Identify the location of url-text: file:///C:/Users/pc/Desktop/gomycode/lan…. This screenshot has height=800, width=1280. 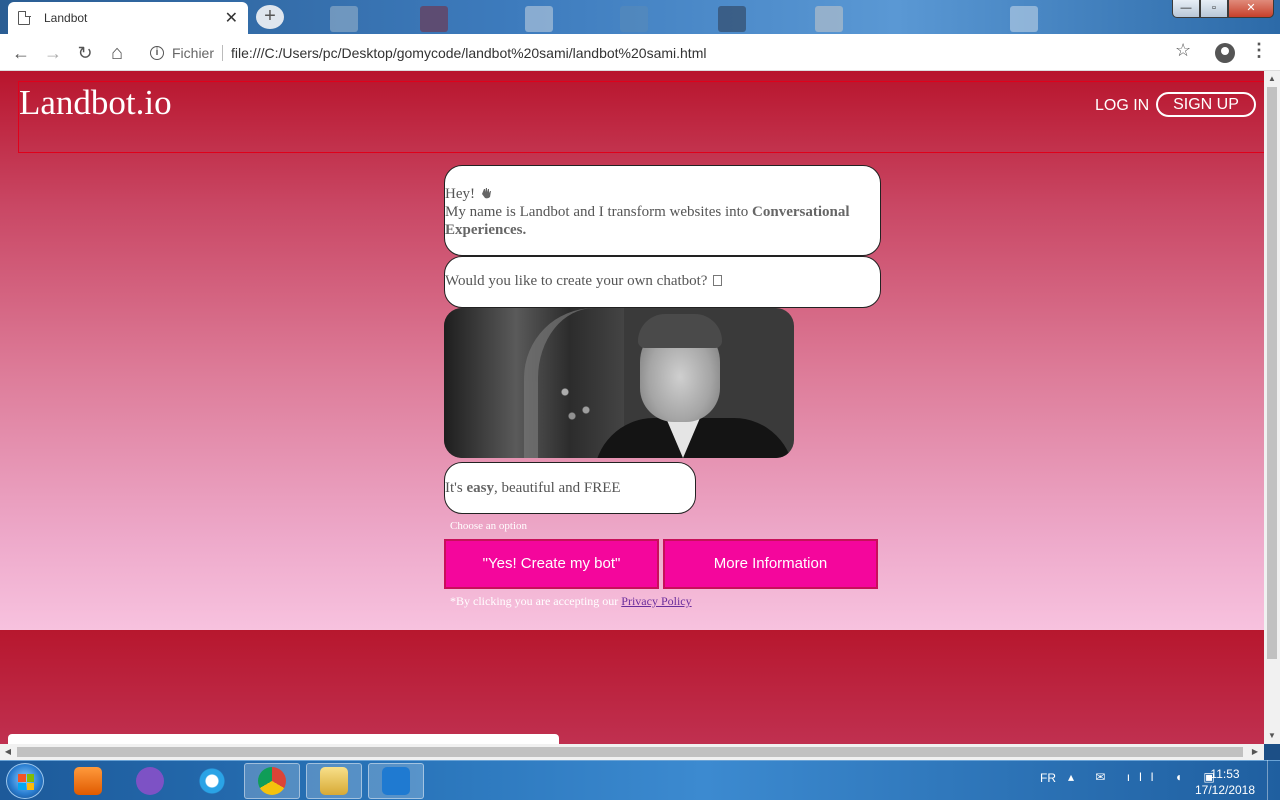
(468, 53).